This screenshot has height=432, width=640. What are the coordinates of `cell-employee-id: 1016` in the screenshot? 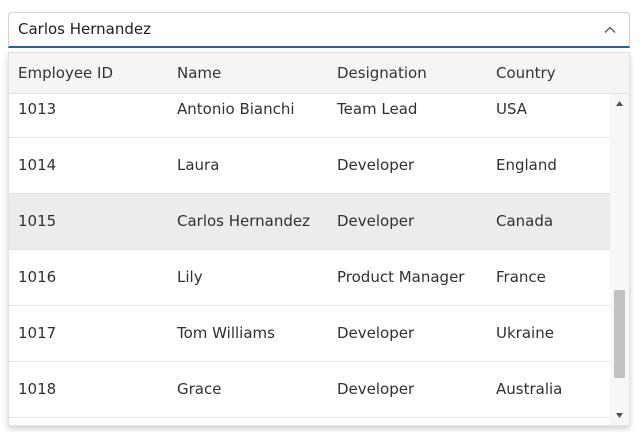 It's located at (37, 277).